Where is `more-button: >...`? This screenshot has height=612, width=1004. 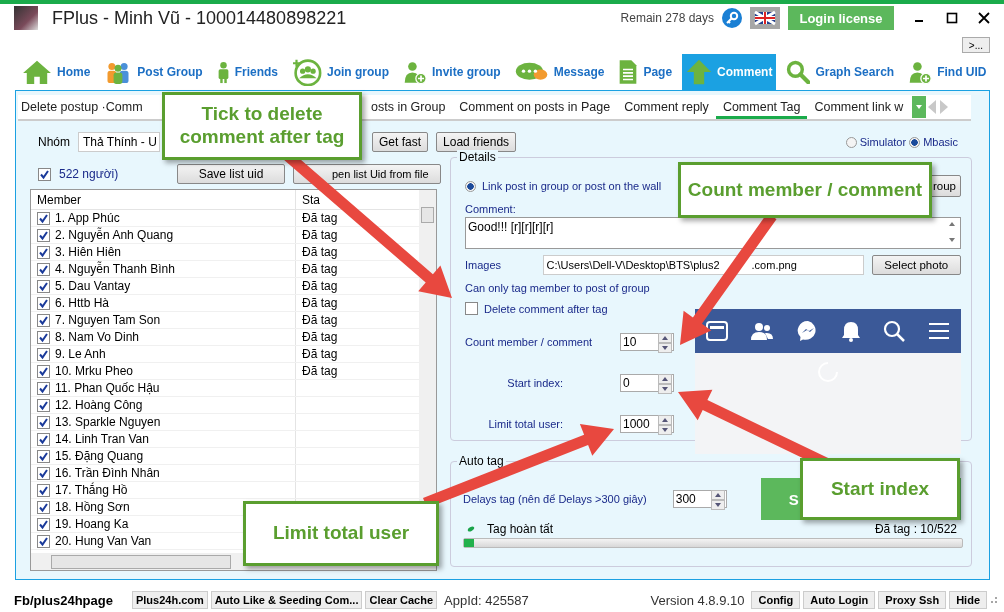 more-button: >... is located at coordinates (975, 45).